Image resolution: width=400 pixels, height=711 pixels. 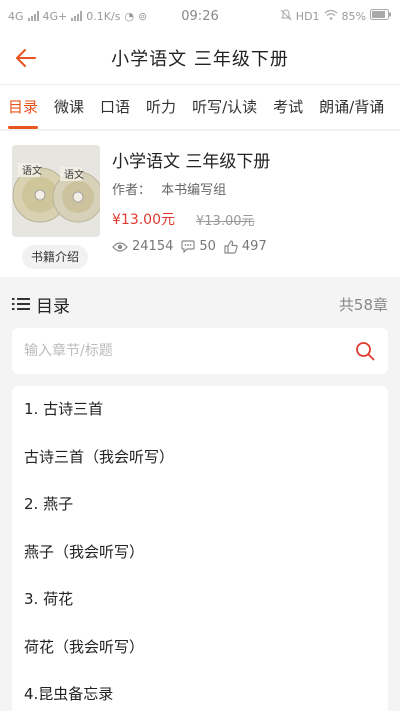 I want to click on battery-icon, so click(x=381, y=16).